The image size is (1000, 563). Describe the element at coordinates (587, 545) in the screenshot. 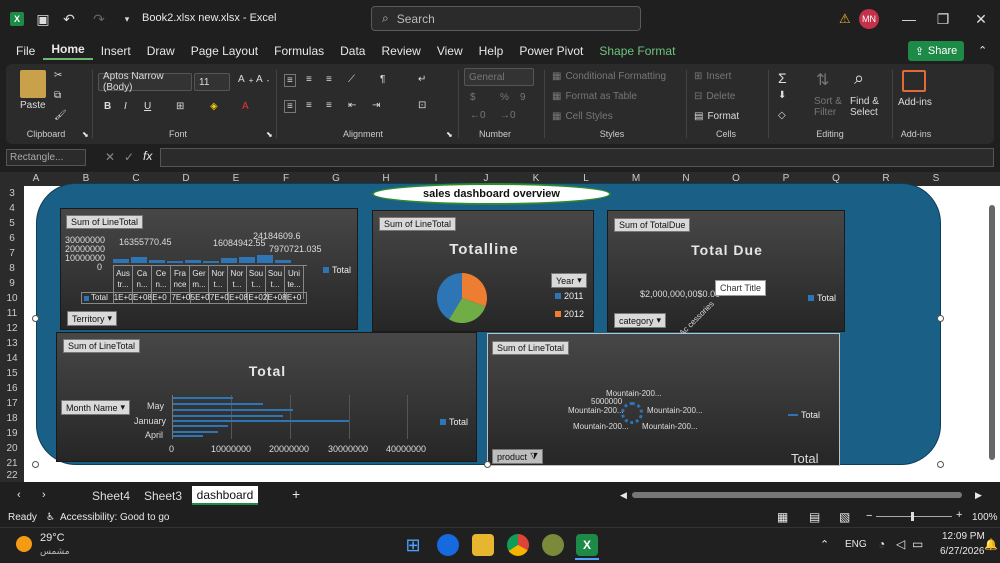

I see `excel-taskbar-icon: X` at that location.